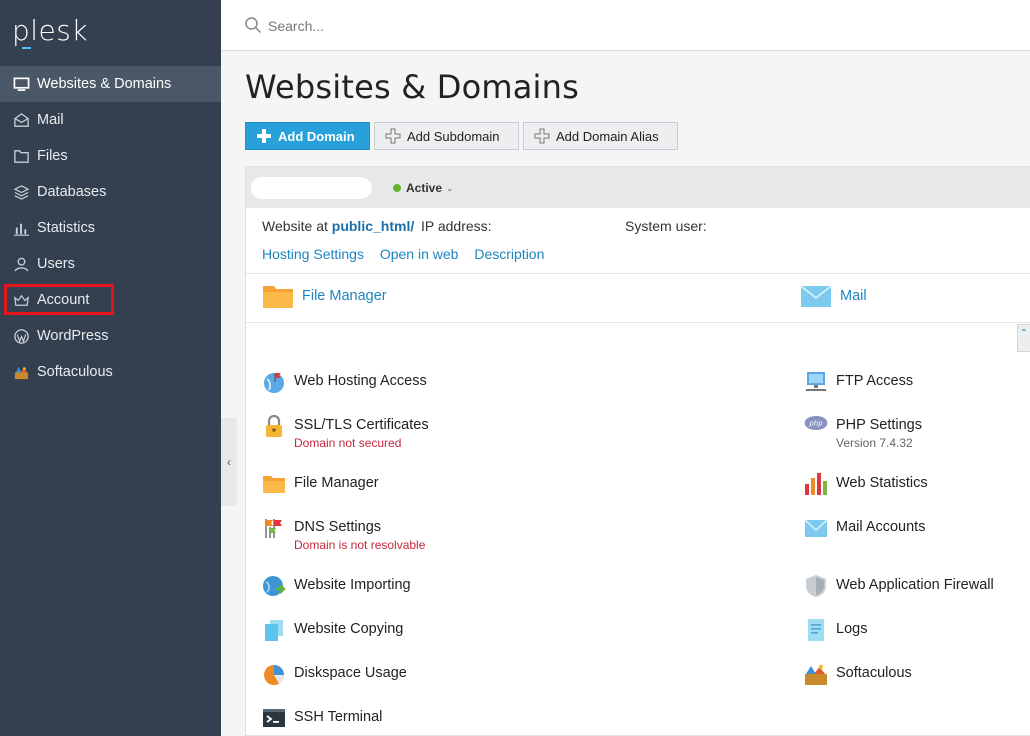 The width and height of the screenshot is (1030, 736). Describe the element at coordinates (274, 586) in the screenshot. I see `globe-import-icon` at that location.